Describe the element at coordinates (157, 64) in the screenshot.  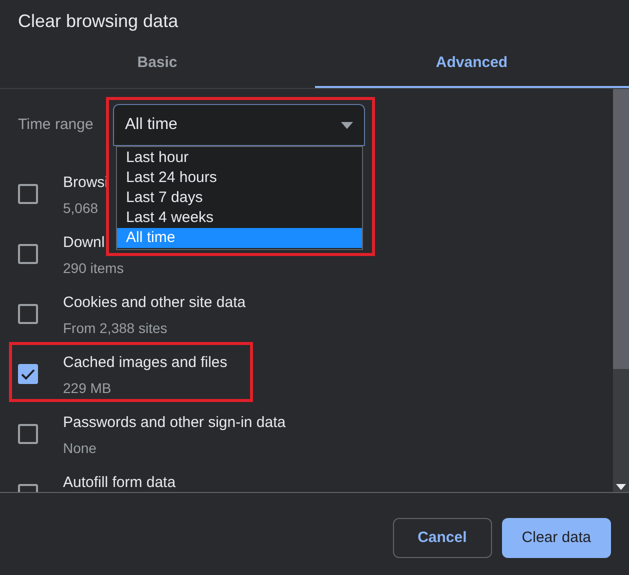
I see `tab: Basic` at that location.